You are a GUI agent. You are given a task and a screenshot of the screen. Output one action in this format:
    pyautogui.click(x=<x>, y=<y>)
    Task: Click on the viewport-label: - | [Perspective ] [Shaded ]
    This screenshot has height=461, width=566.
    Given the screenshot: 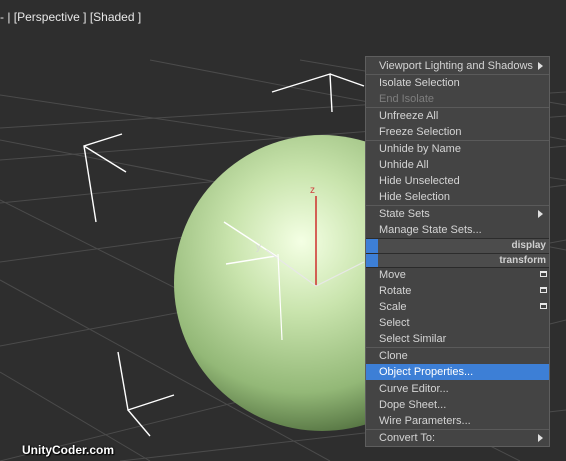 What is the action you would take?
    pyautogui.click(x=70, y=17)
    